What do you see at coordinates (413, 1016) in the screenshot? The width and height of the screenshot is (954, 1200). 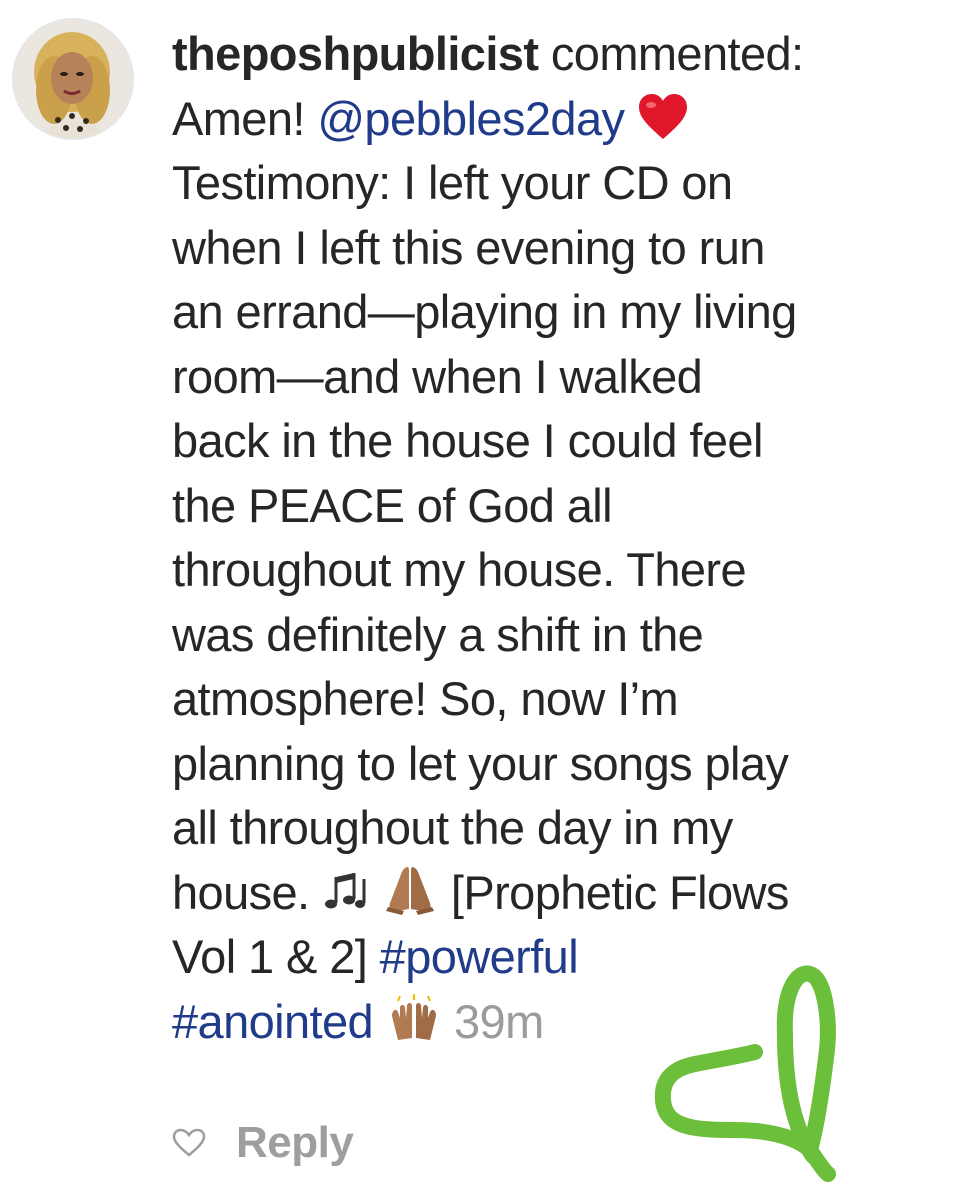 I see `raising-hands-icon` at bounding box center [413, 1016].